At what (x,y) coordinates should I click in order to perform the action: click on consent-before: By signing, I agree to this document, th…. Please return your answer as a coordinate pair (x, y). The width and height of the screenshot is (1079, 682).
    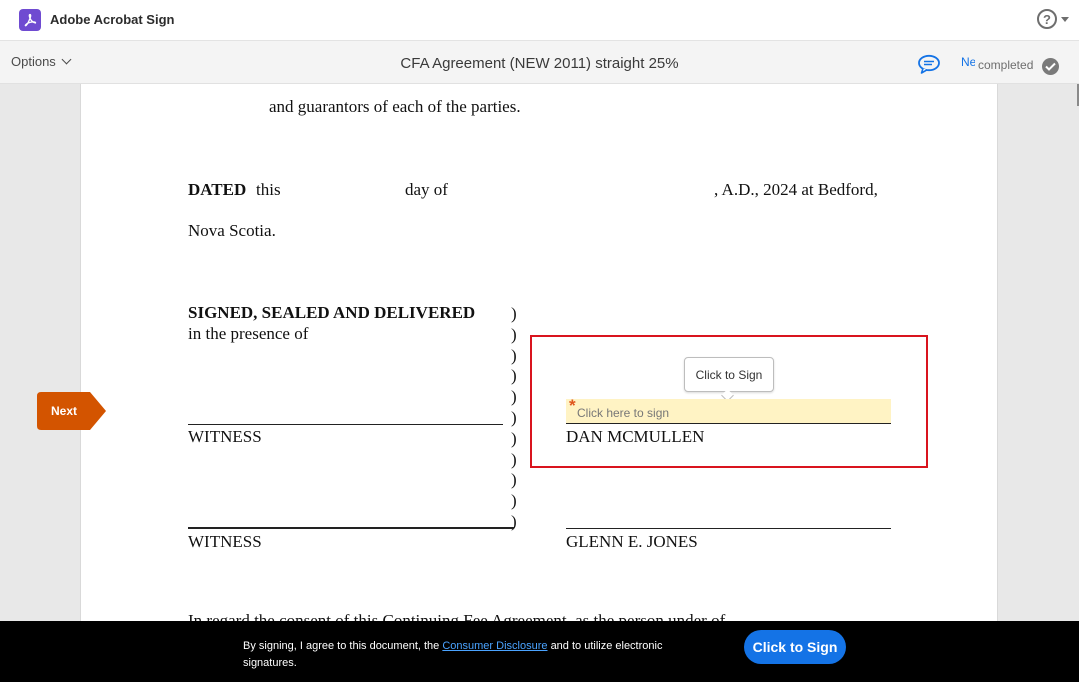
    Looking at the image, I should click on (341, 646).